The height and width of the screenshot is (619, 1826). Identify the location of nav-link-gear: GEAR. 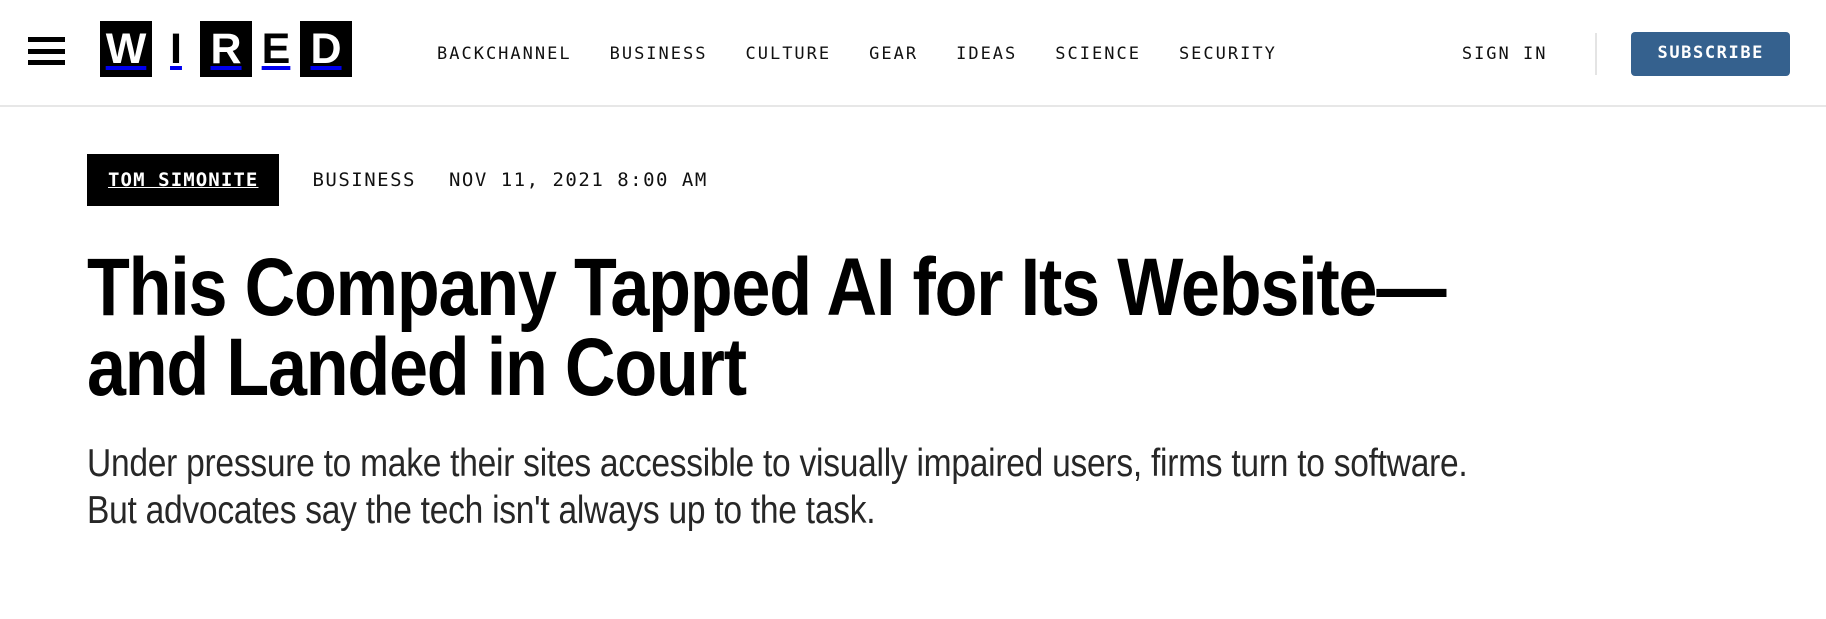
(893, 54).